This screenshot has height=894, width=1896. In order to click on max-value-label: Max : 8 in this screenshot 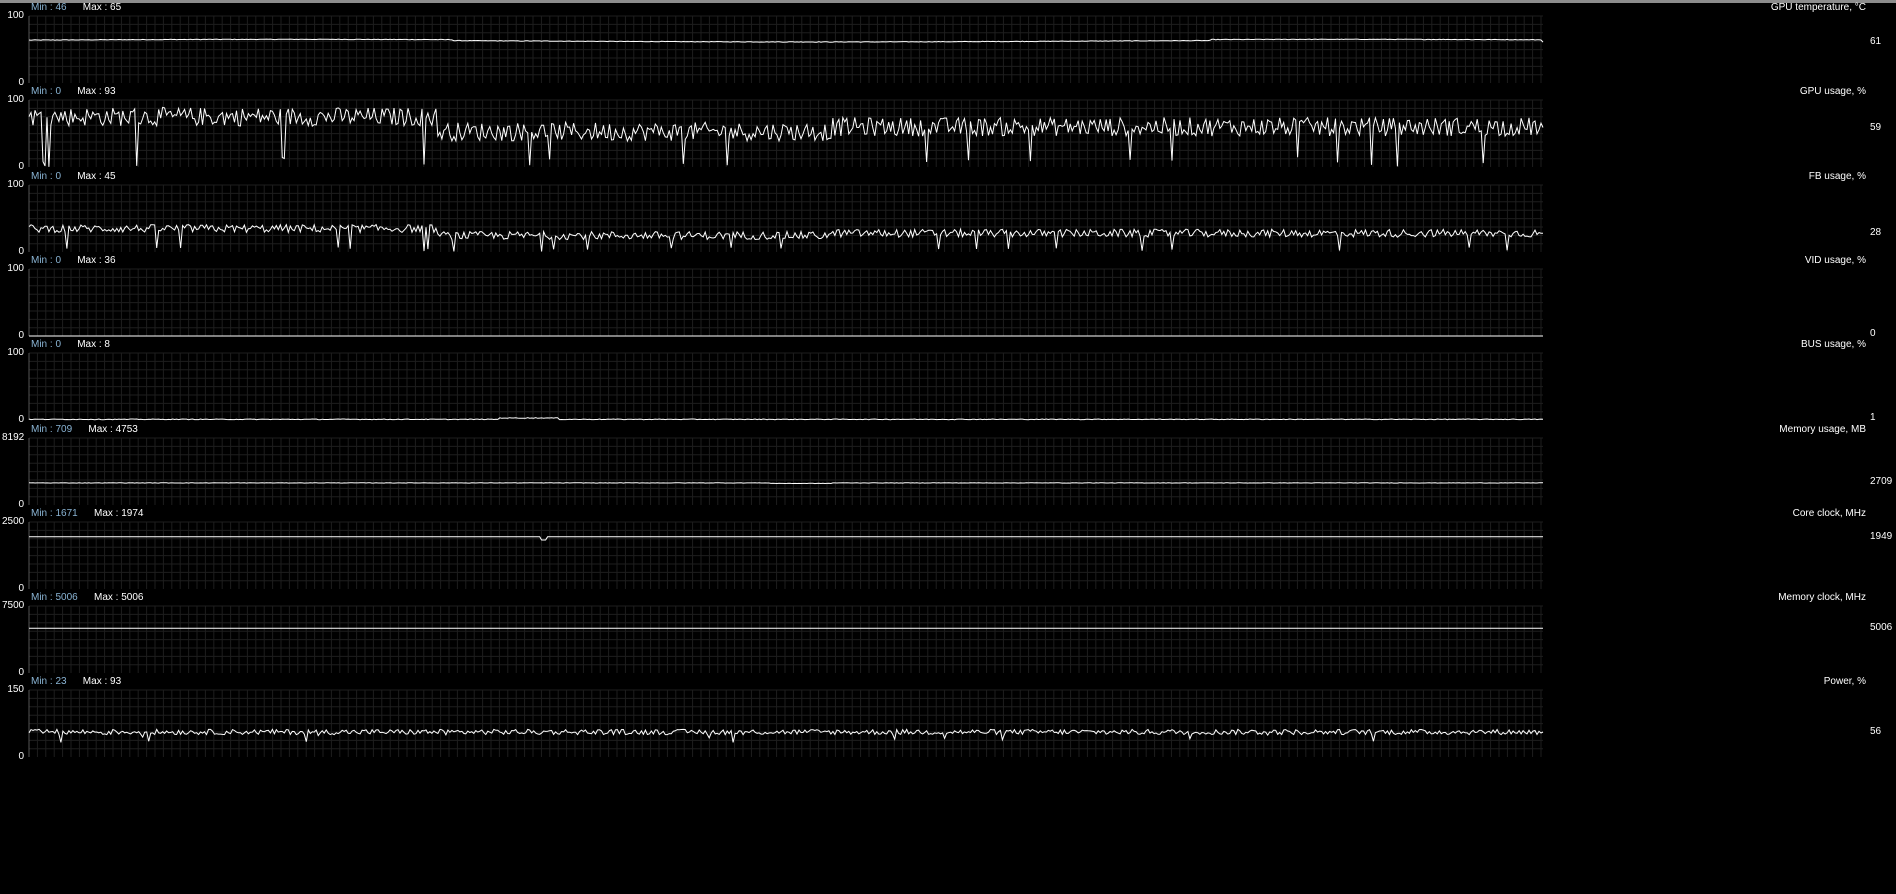, I will do `click(93, 345)`.